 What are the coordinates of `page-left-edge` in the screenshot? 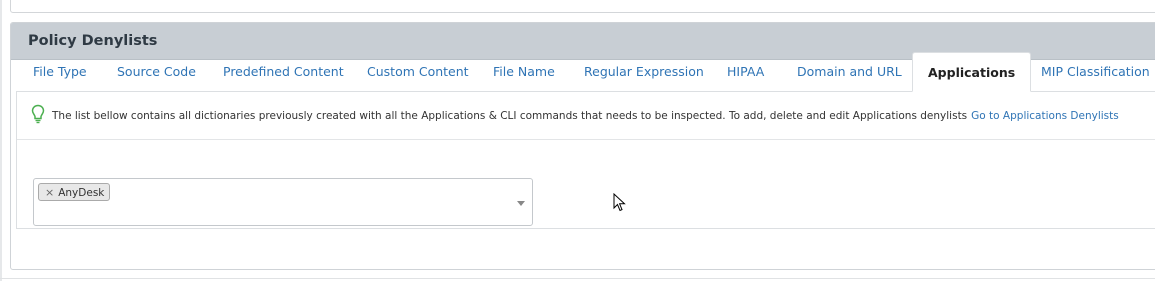 It's located at (1, 140).